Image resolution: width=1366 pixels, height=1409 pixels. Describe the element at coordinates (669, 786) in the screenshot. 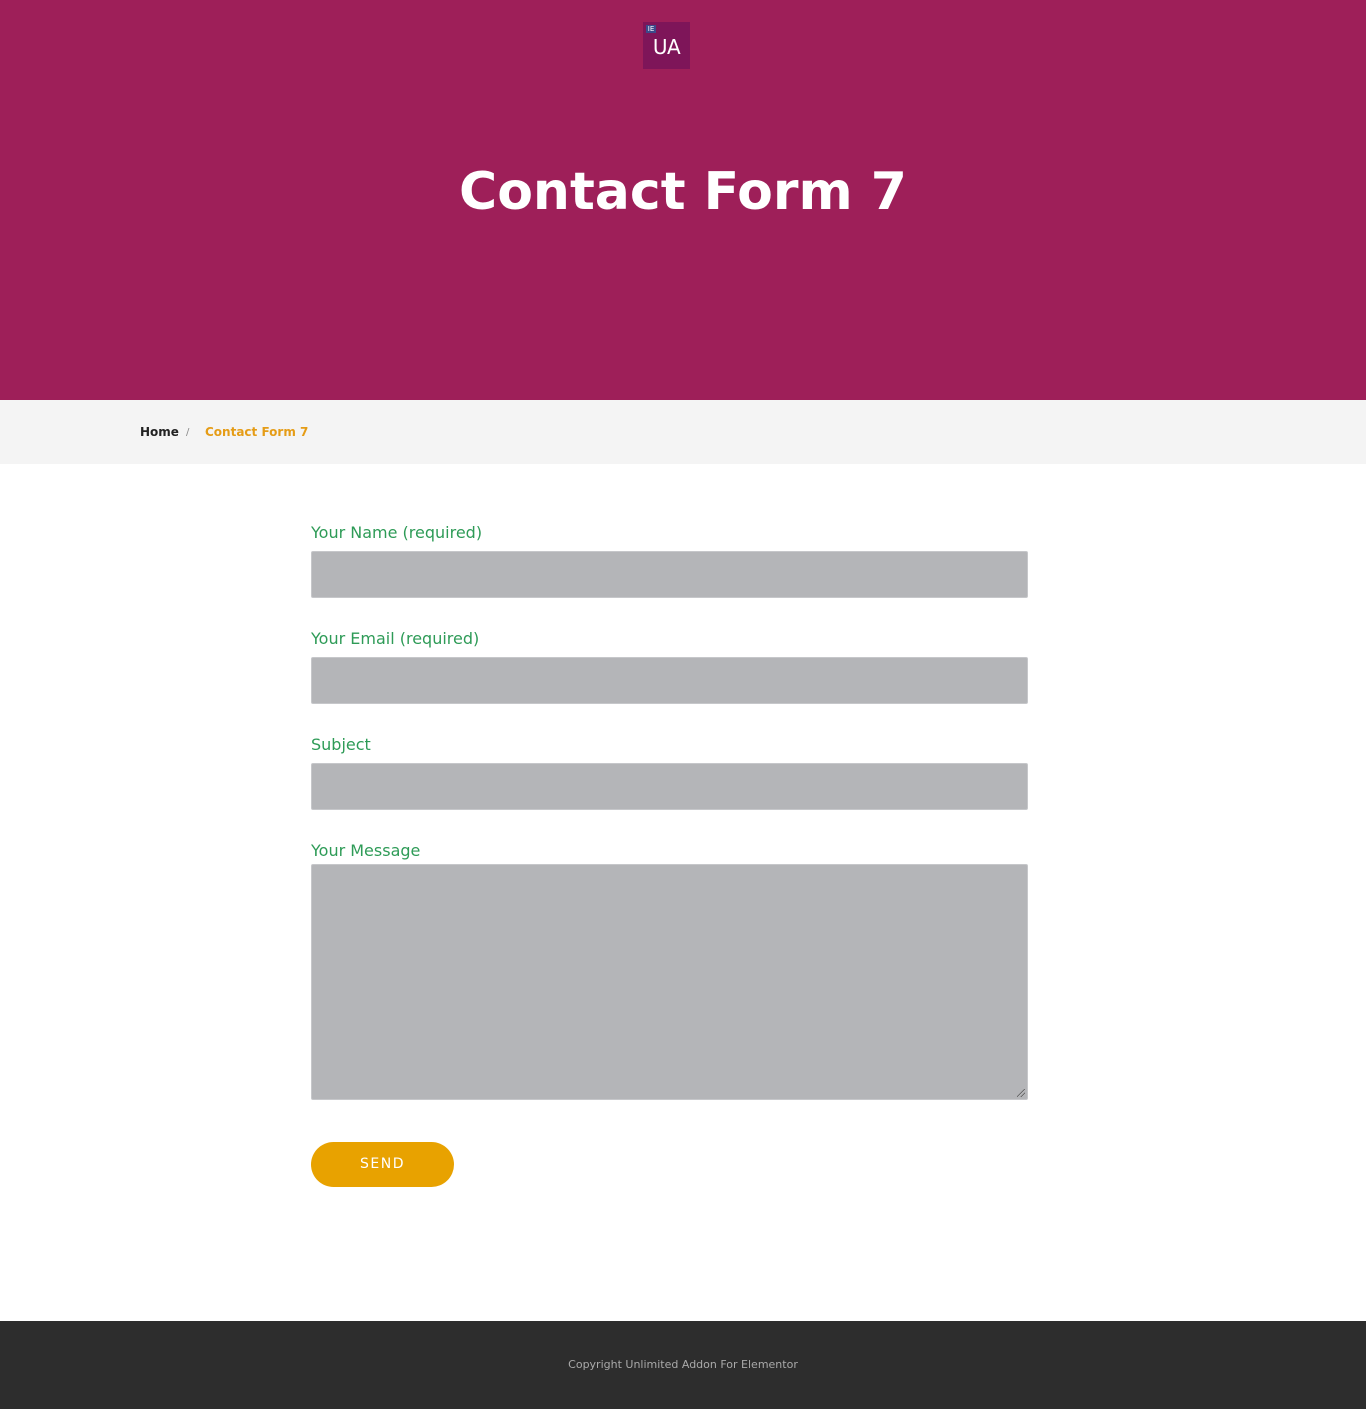

I see `subject-field` at that location.